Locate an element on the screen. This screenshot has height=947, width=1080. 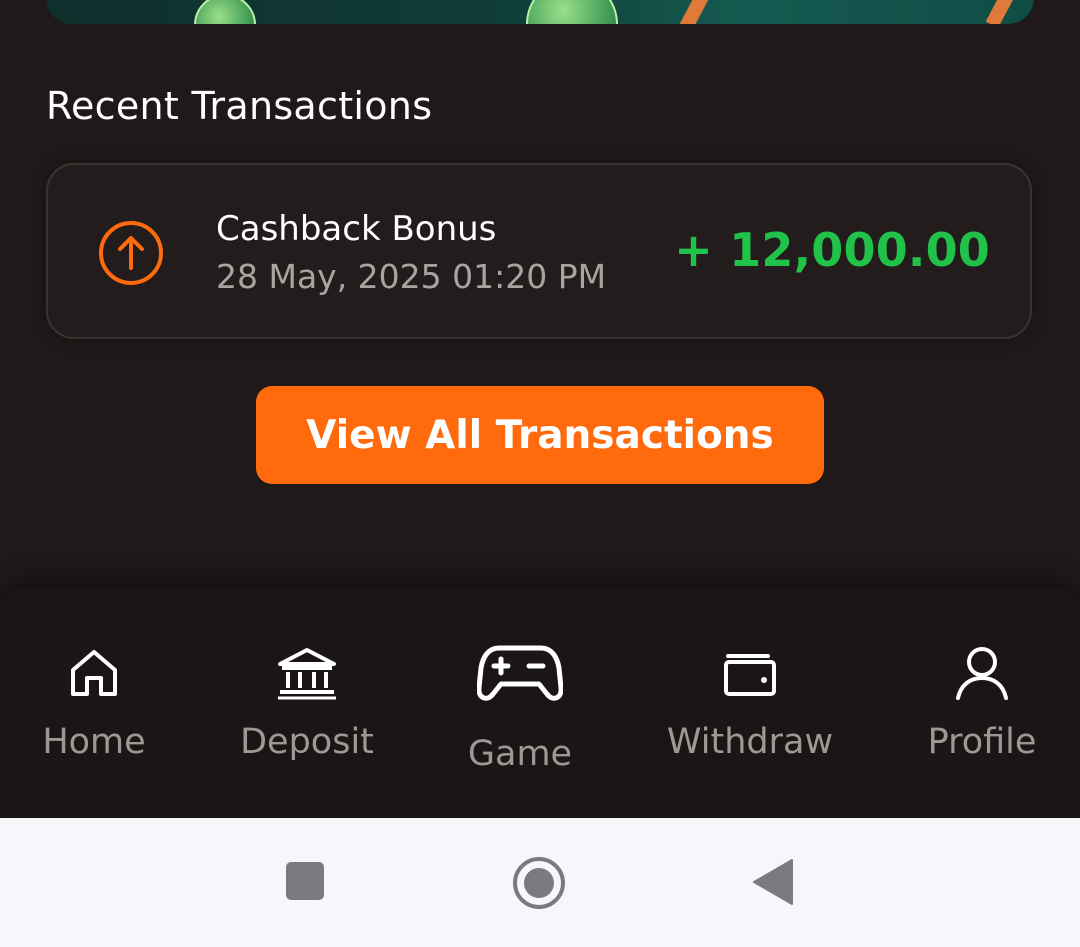
promo-banner is located at coordinates (540, 12).